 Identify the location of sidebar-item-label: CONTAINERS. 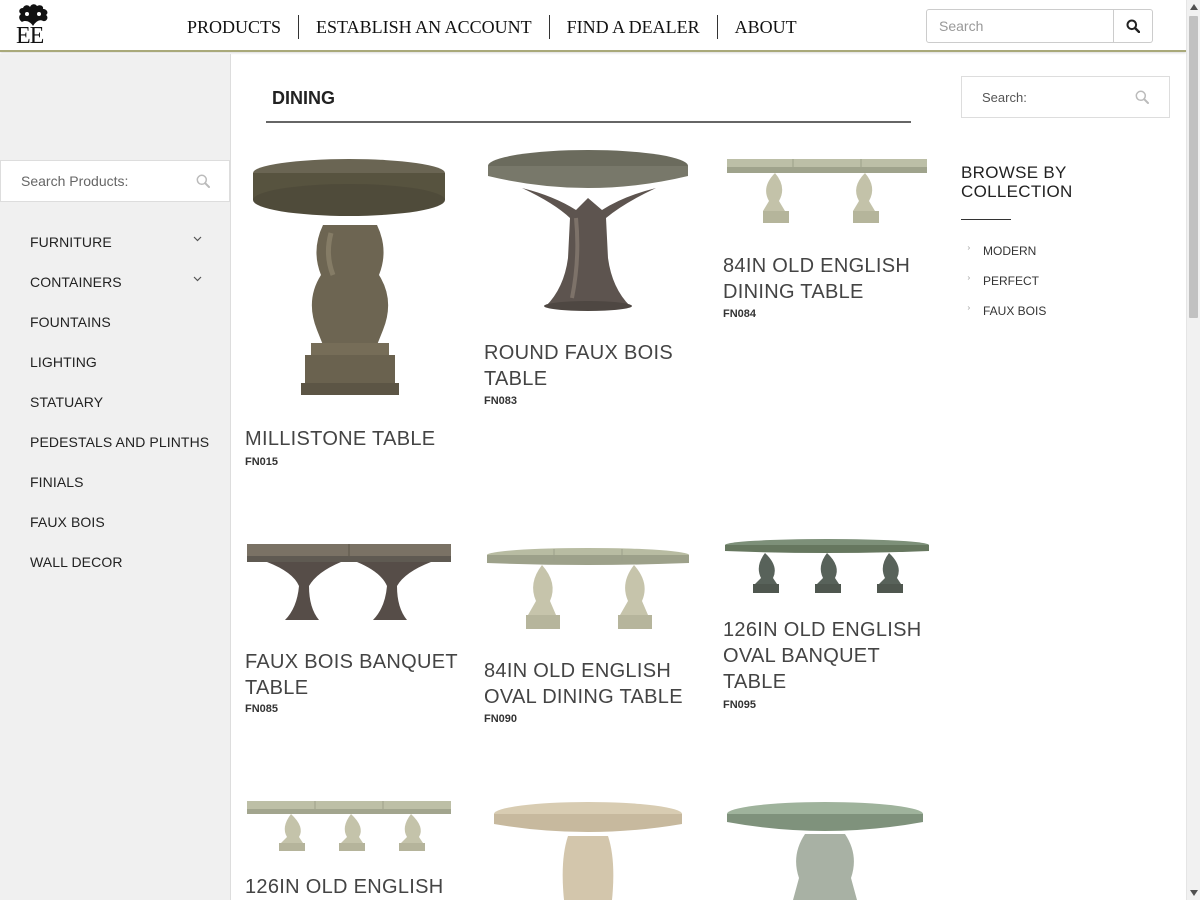
(76, 282).